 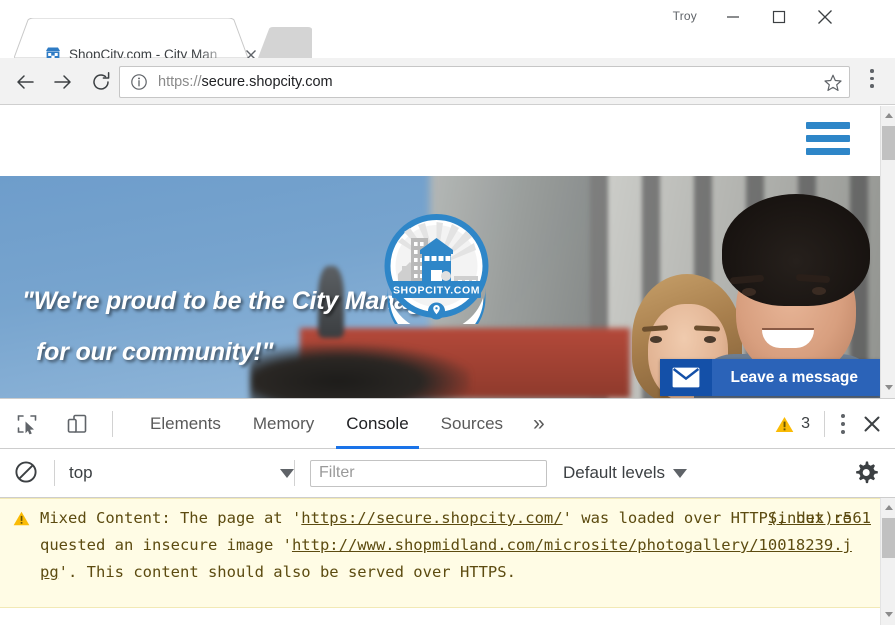 I want to click on reload-button, so click(x=101, y=82).